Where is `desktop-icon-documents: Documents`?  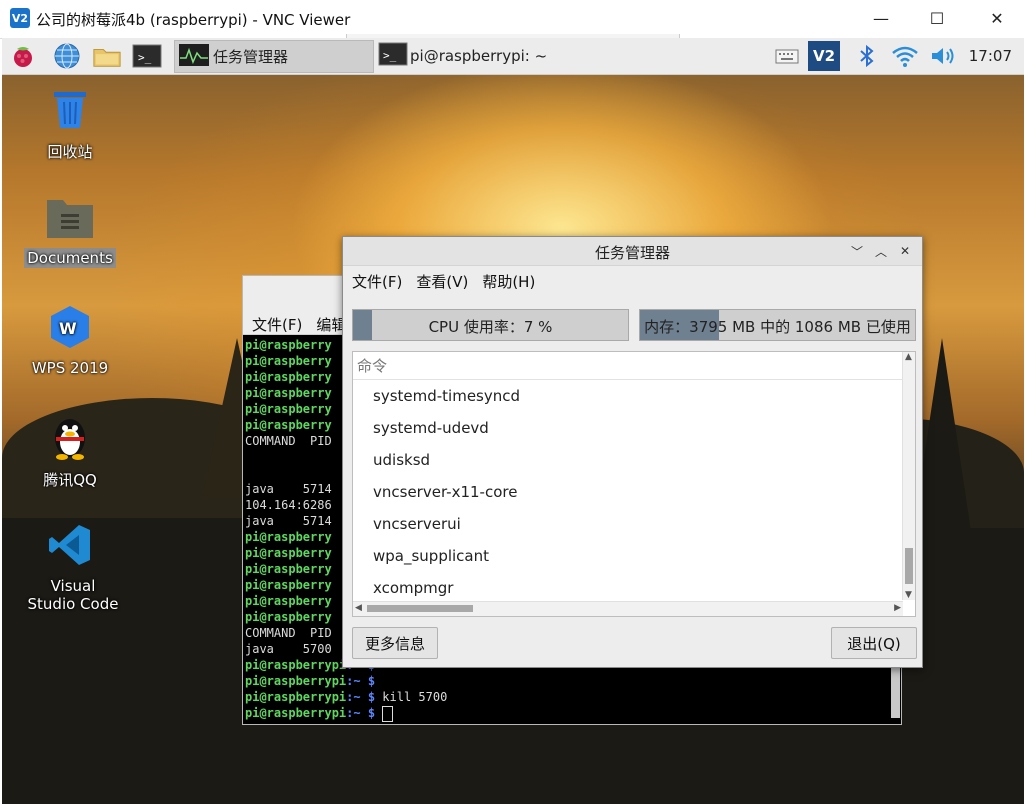 desktop-icon-documents: Documents is located at coordinates (70, 232).